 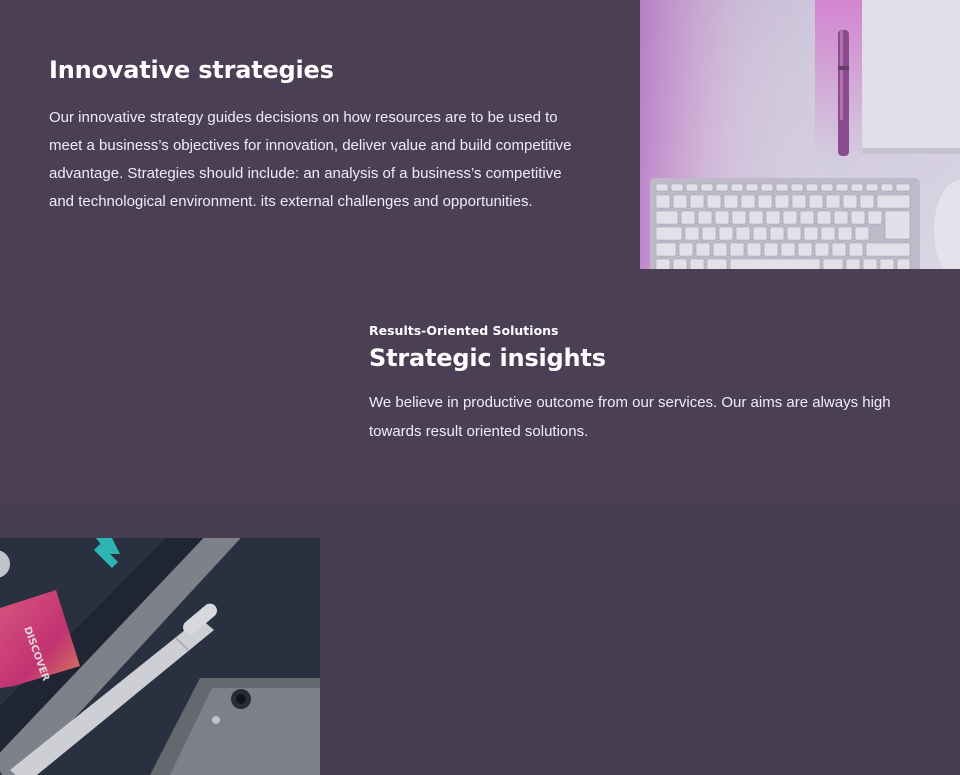 I want to click on section-heading: Innovative strategies, so click(x=191, y=70).